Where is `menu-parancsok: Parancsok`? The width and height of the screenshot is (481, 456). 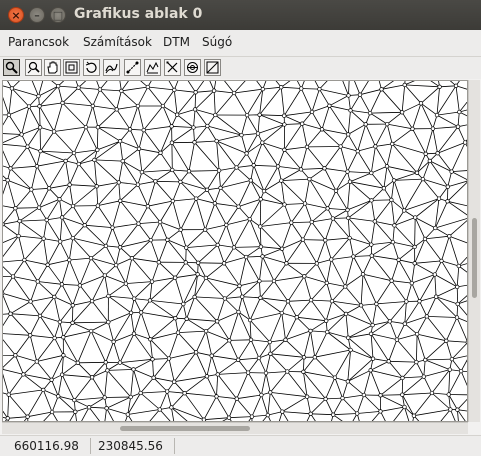
menu-parancsok: Parancsok is located at coordinates (38, 42).